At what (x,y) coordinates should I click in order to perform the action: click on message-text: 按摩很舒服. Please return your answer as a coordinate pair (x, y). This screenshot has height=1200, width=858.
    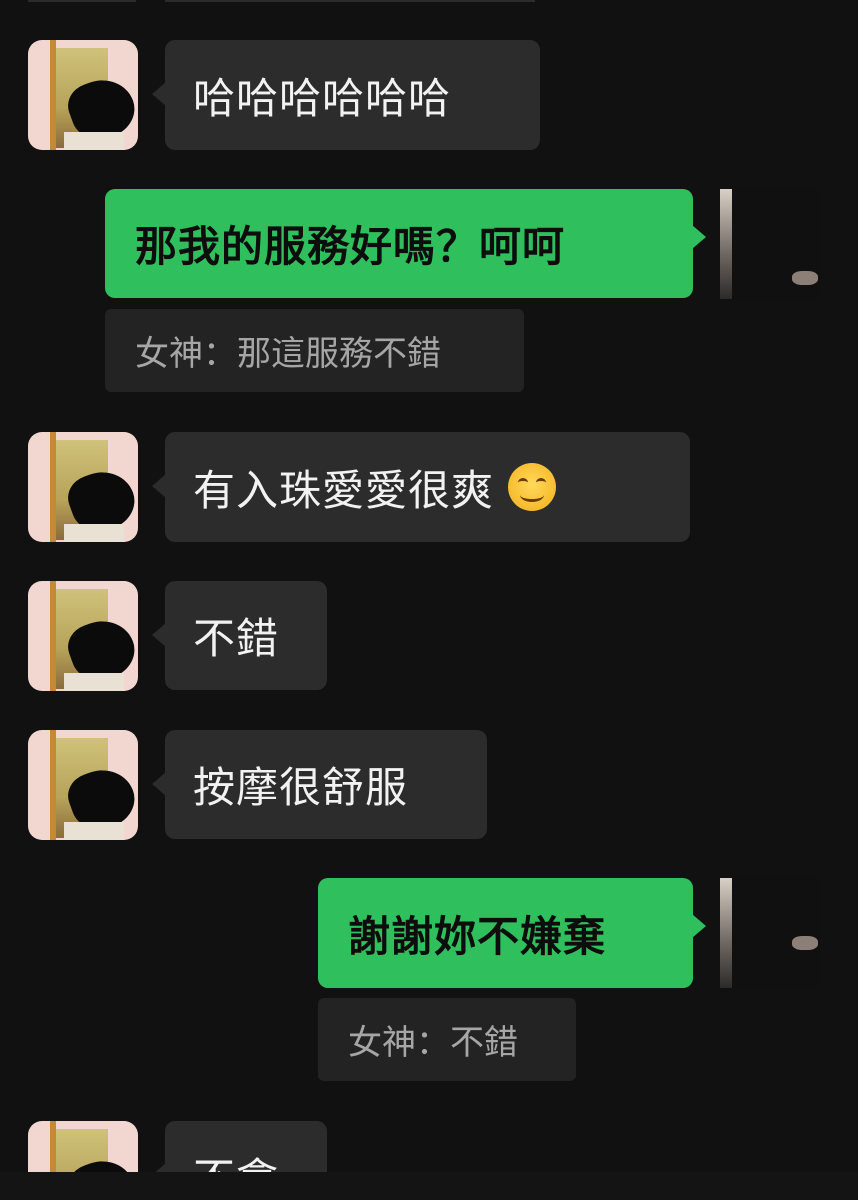
    Looking at the image, I should click on (301, 787).